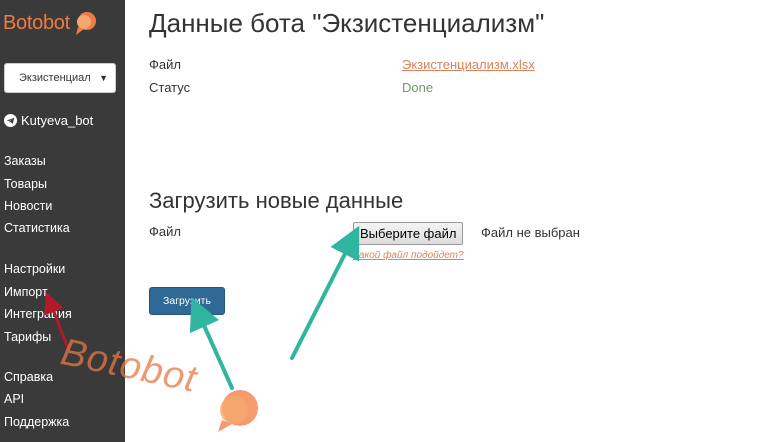 The image size is (766, 442). I want to click on nav-integration: Интеграция, so click(38, 314).